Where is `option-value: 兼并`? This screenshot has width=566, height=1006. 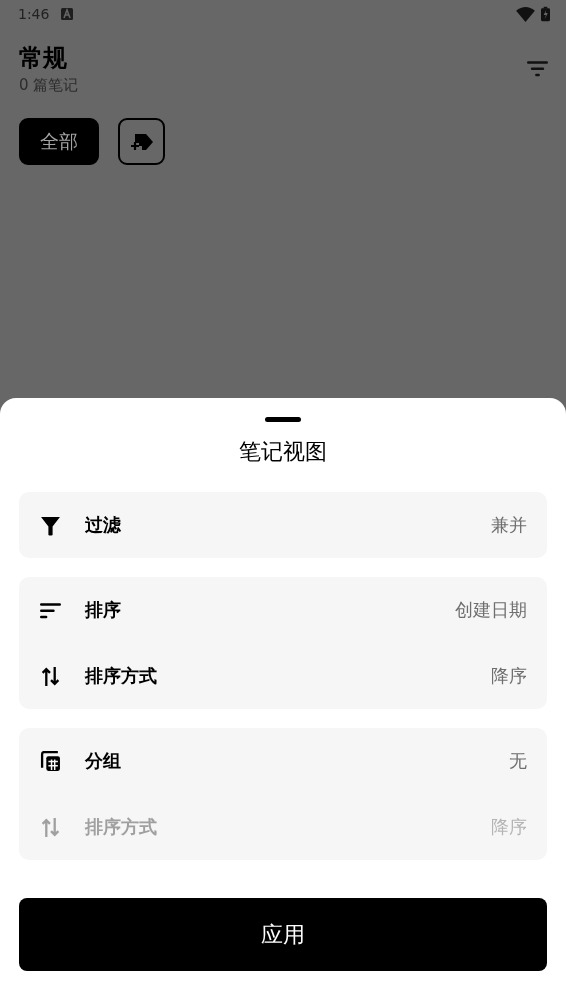
option-value: 兼并 is located at coordinates (509, 525).